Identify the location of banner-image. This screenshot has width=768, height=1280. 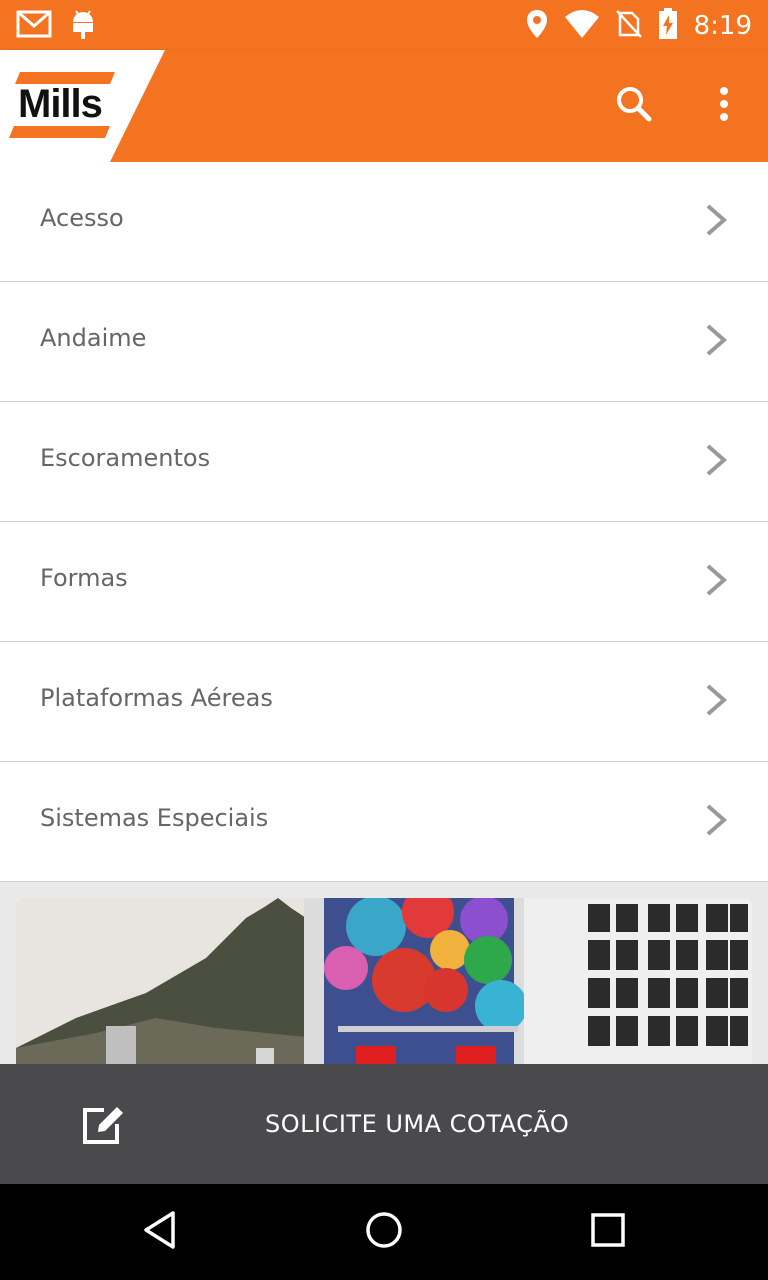
(384, 981).